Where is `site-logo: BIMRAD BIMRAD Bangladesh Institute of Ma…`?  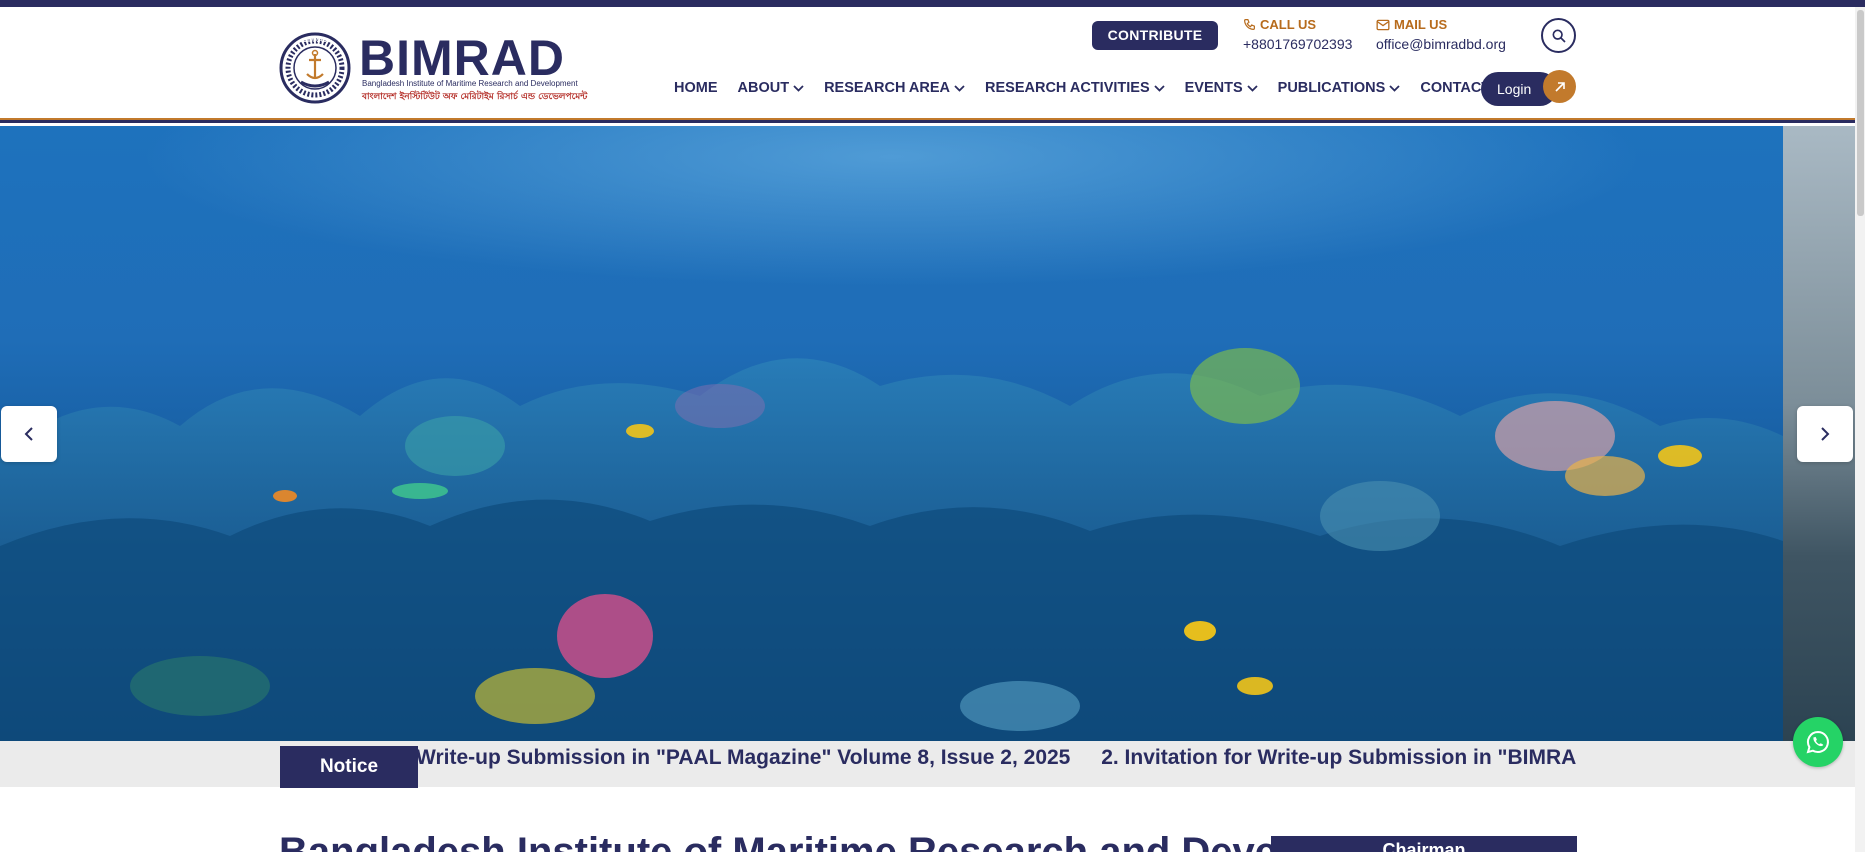 site-logo: BIMRAD BIMRAD Bangladesh Institute of Ma… is located at coordinates (433, 67).